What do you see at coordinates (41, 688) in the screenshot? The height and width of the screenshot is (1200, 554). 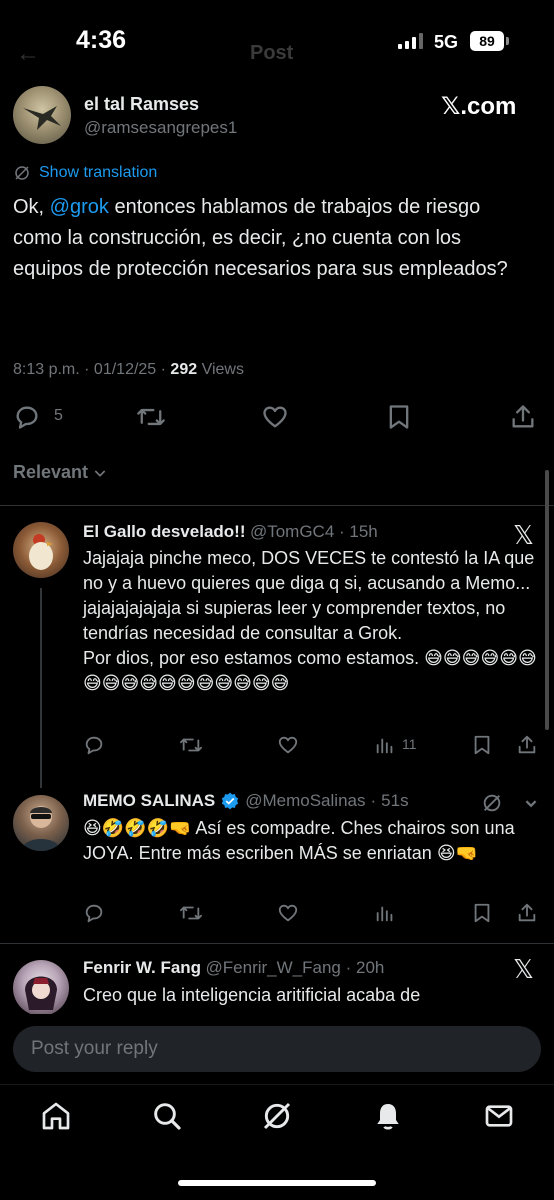 I see `thread-line` at bounding box center [41, 688].